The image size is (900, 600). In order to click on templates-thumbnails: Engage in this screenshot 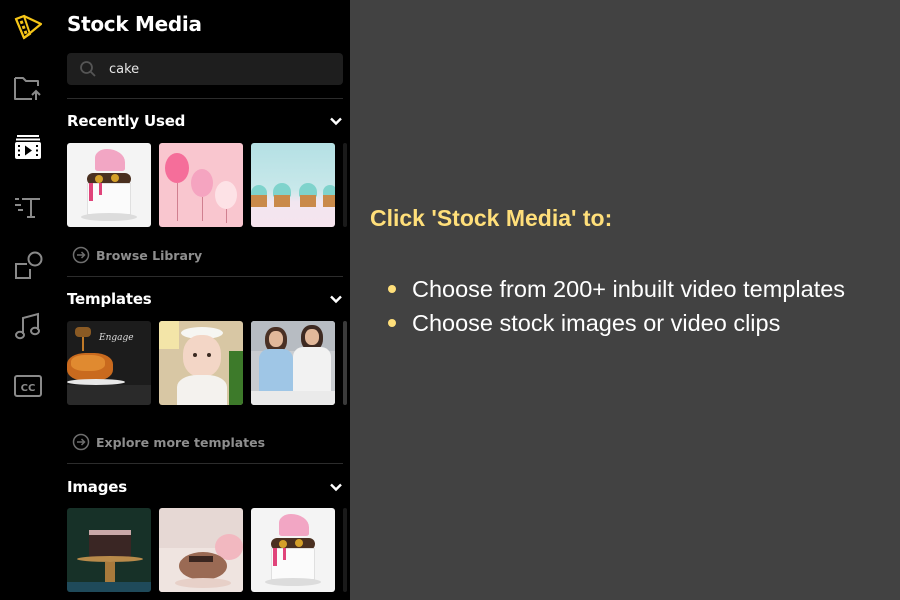, I will do `click(208, 363)`.